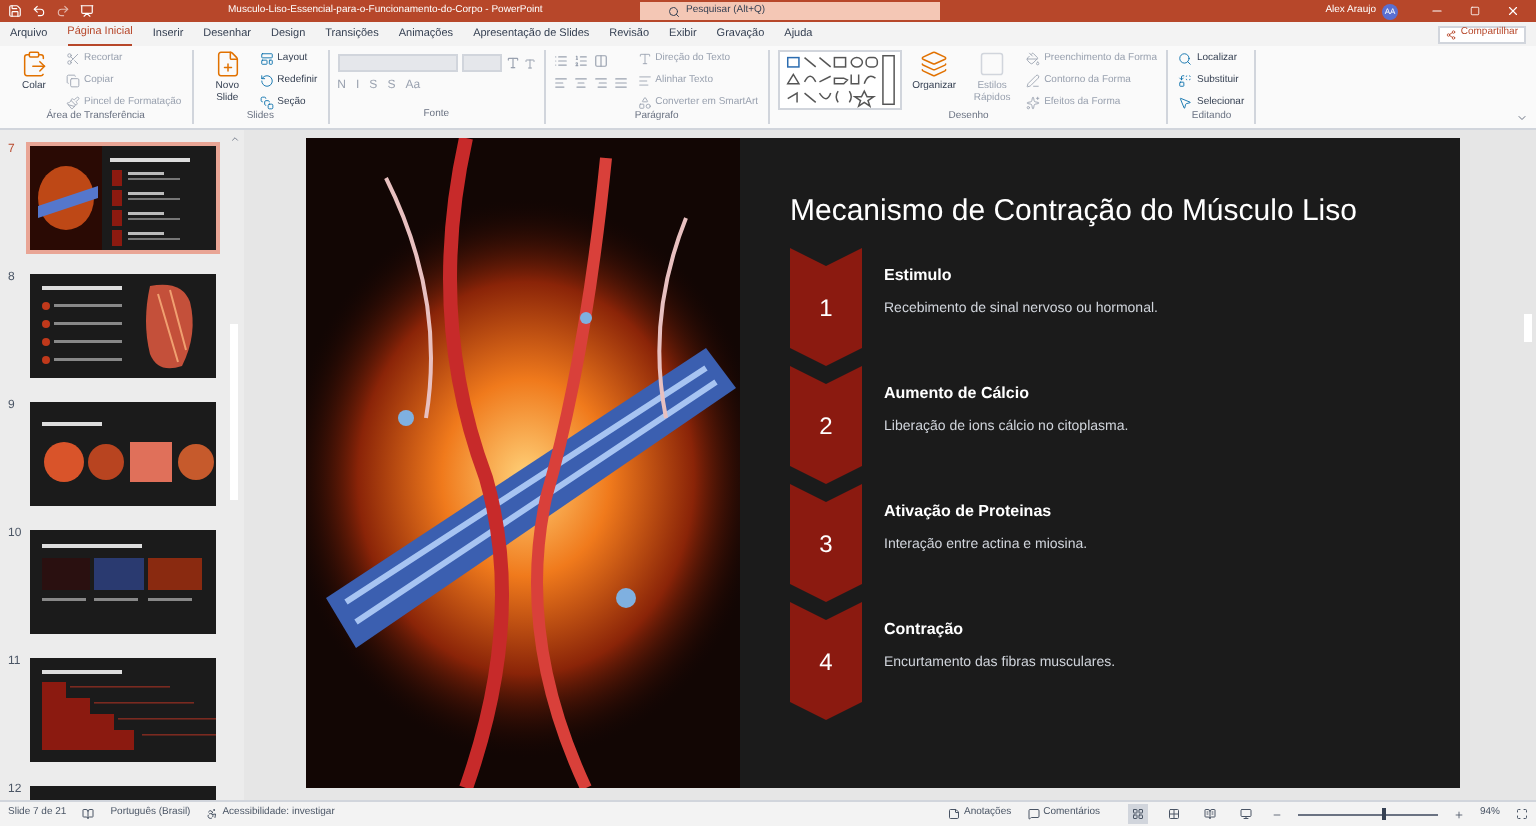 The width and height of the screenshot is (1536, 826). What do you see at coordinates (1033, 814) in the screenshot?
I see `comments-icon` at bounding box center [1033, 814].